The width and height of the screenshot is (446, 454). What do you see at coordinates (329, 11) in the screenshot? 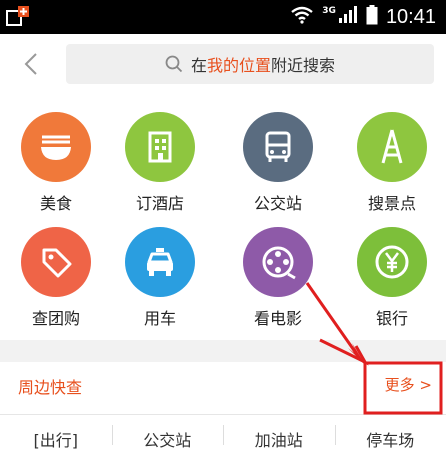
I see `network-type: 3G` at bounding box center [329, 11].